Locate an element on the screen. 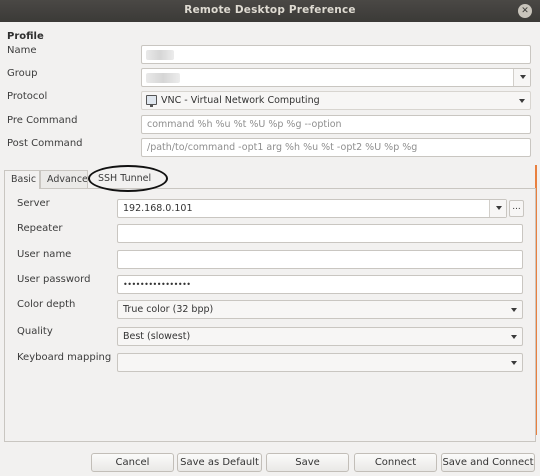 Image resolution: width=540 pixels, height=476 pixels. connect-button: Connect is located at coordinates (395, 462).